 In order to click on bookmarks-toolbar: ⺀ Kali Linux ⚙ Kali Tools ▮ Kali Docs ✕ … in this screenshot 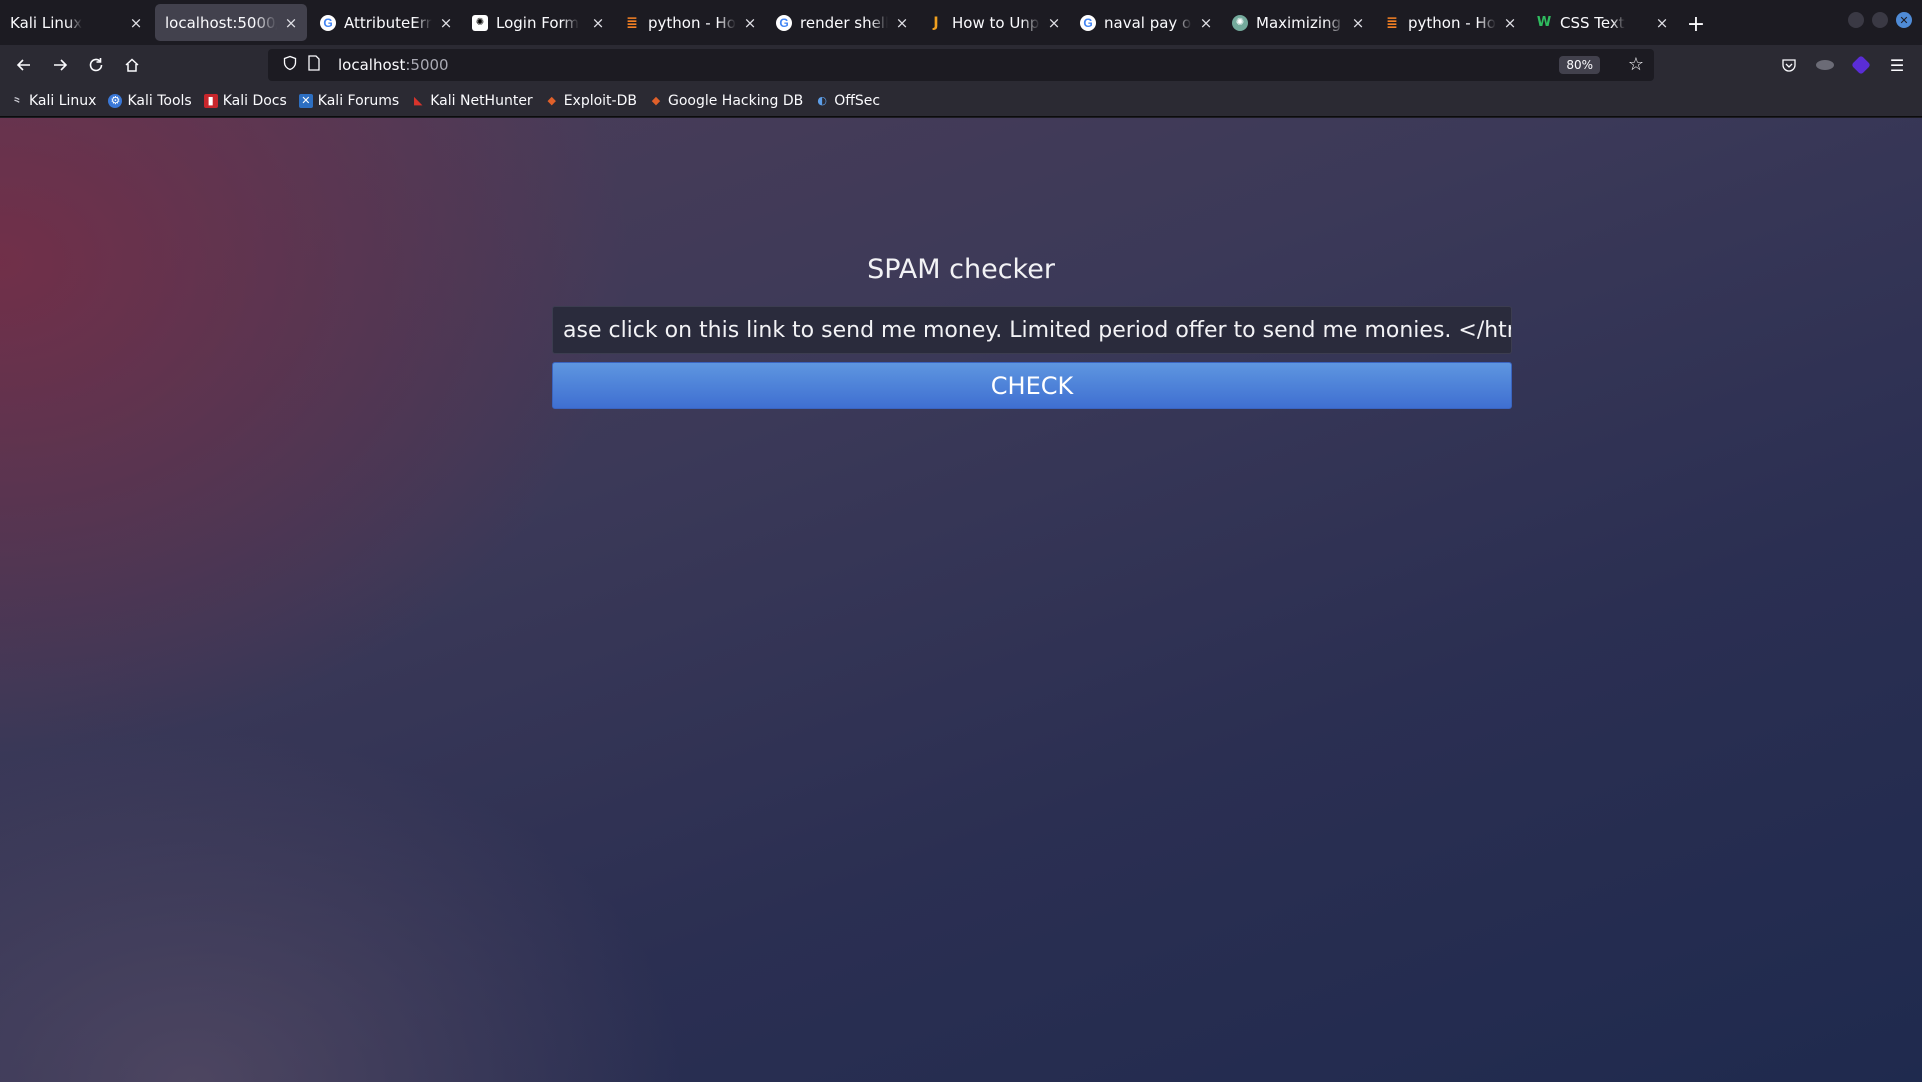, I will do `click(961, 101)`.